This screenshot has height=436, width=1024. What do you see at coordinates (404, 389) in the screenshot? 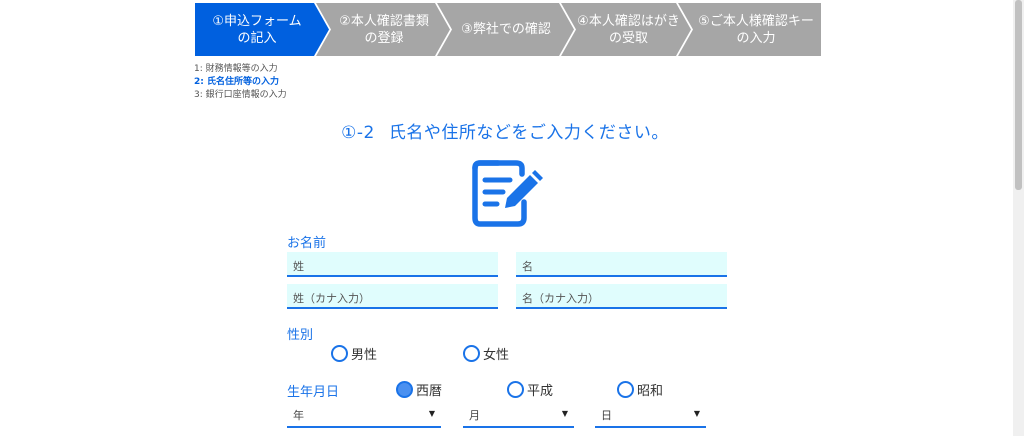
I see `radio-checked-icon` at bounding box center [404, 389].